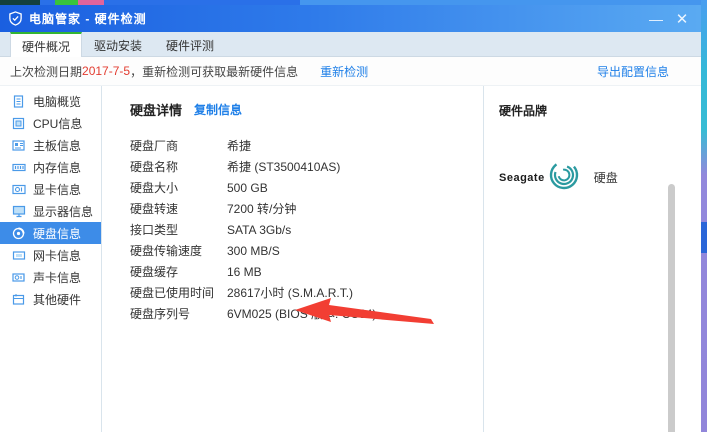 This screenshot has width=707, height=432. I want to click on brand-item-label: 硬盘, so click(605, 178).